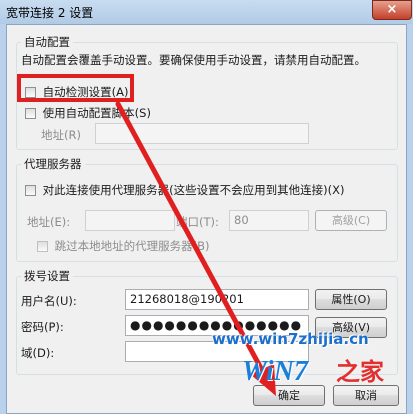 This screenshot has width=413, height=414. I want to click on script-address-input, so click(202, 133).